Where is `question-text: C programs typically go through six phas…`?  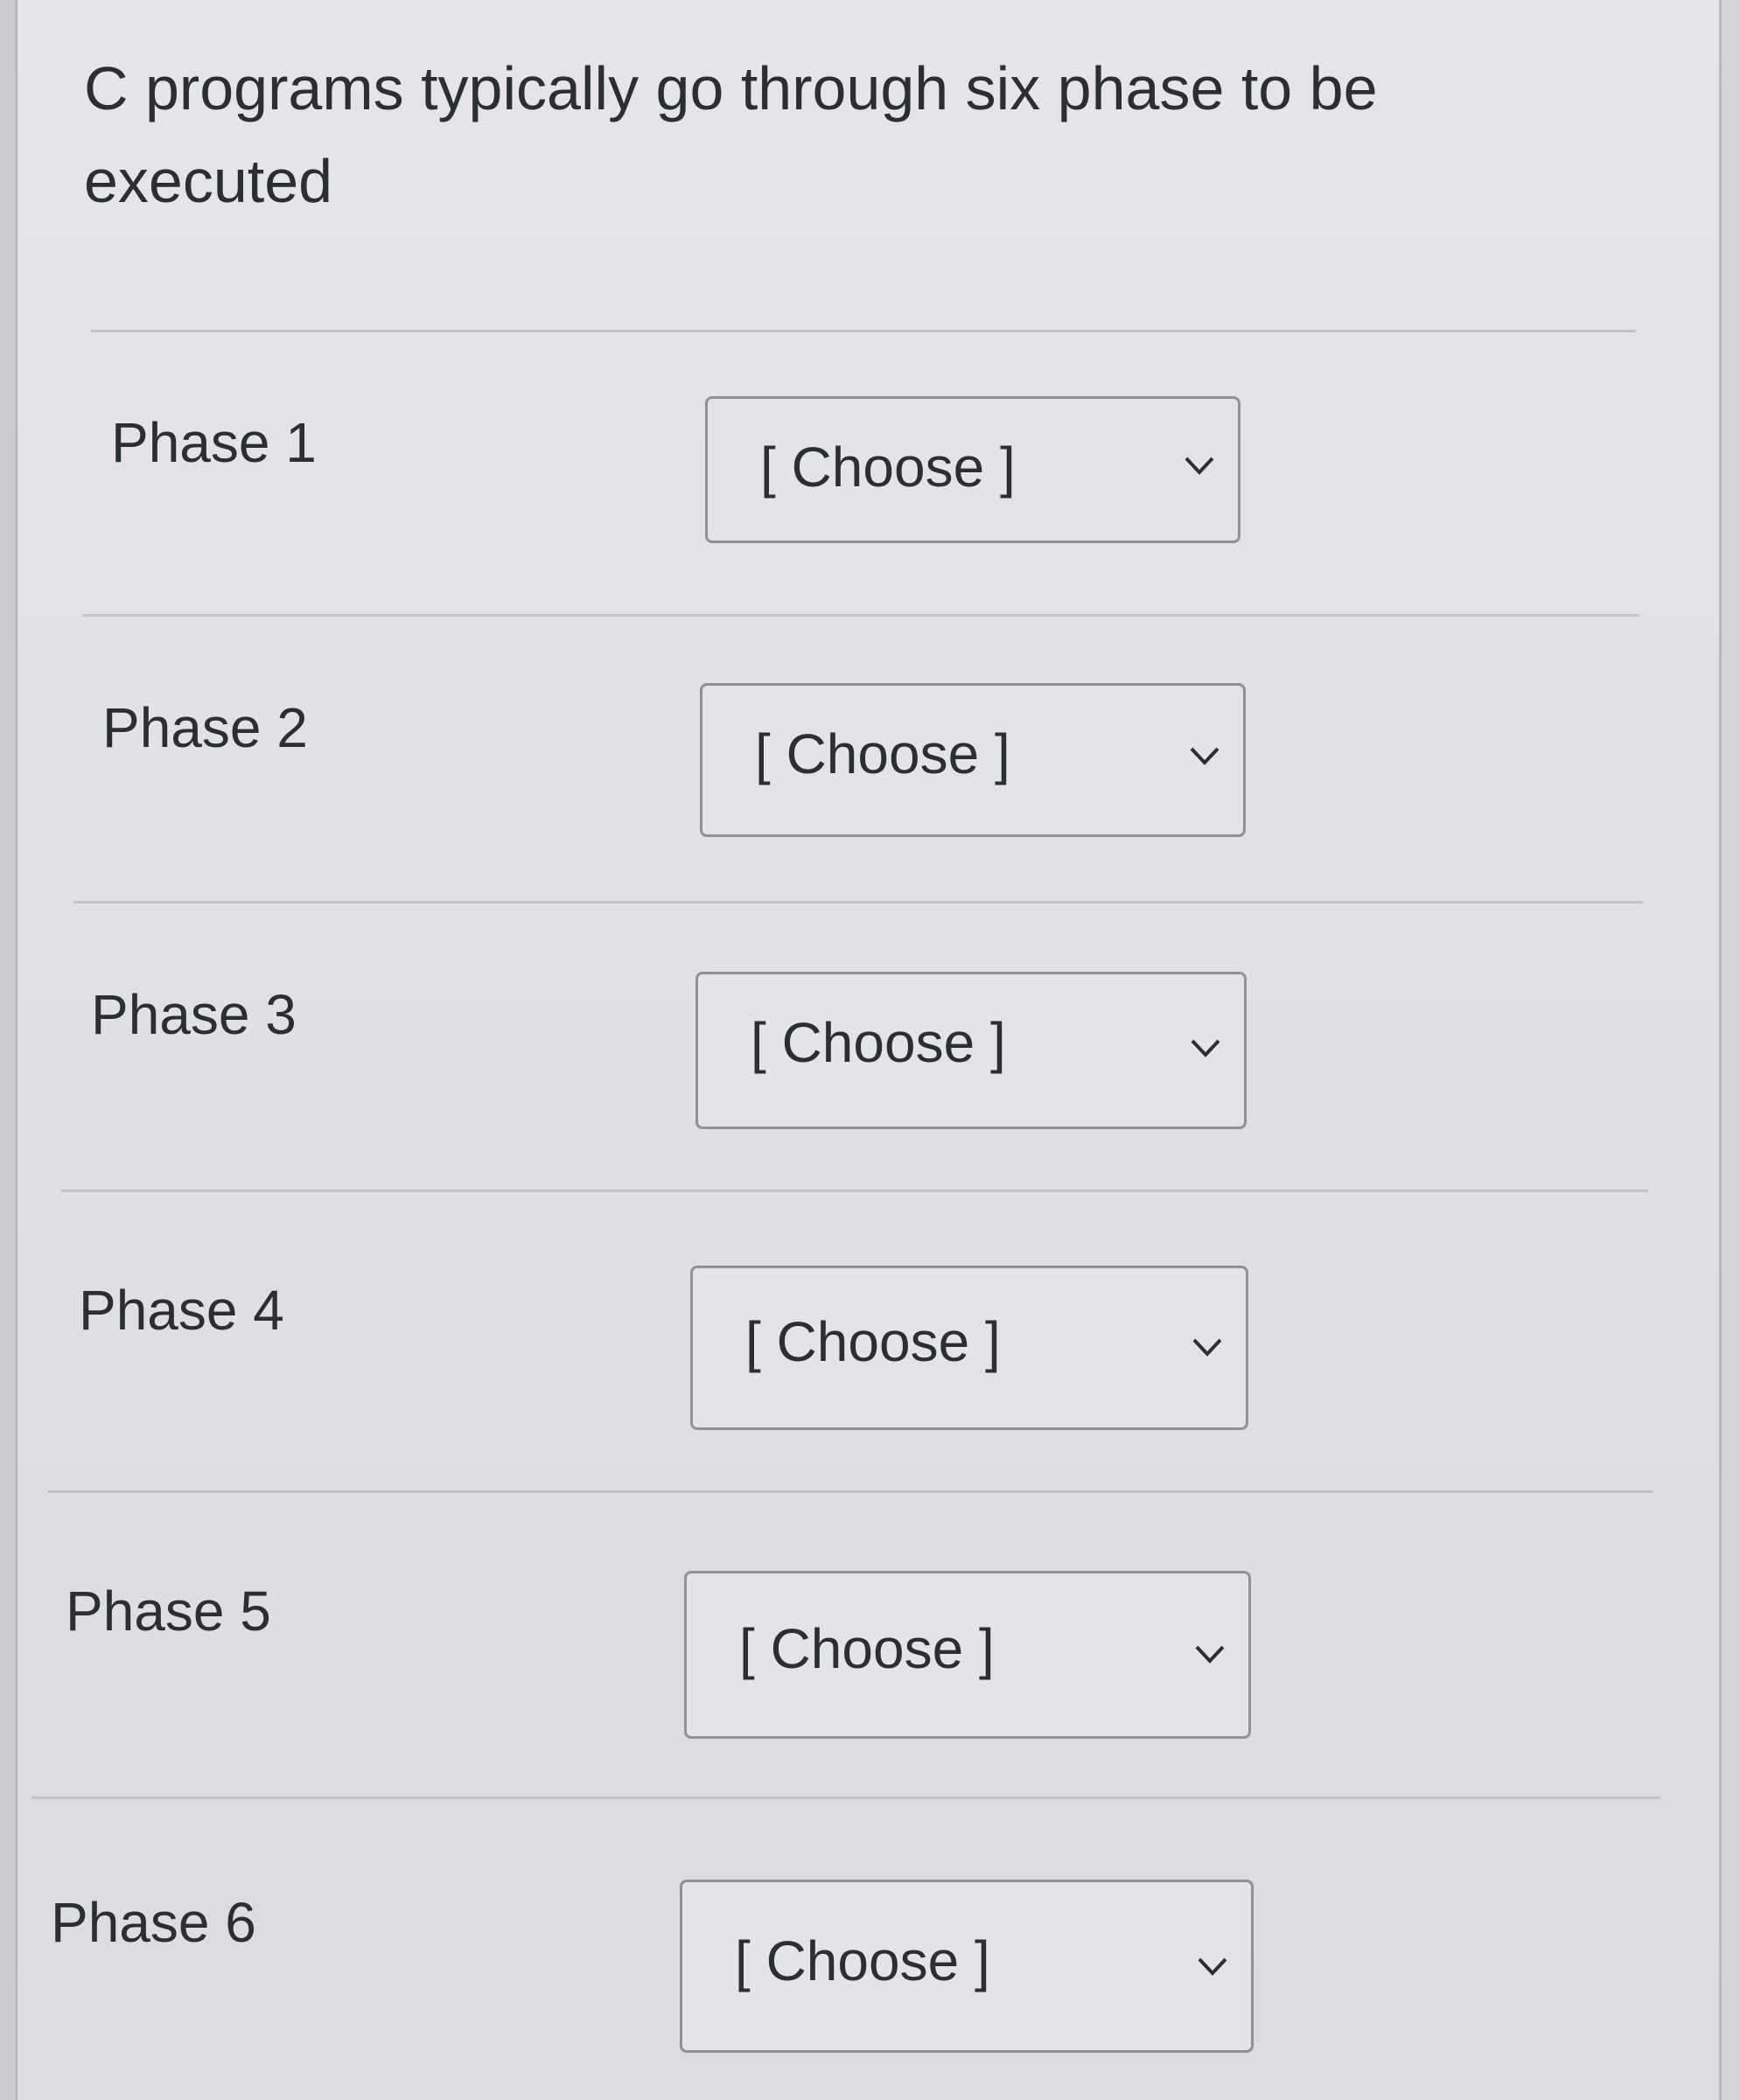 question-text: C programs typically go through six phas… is located at coordinates (731, 134).